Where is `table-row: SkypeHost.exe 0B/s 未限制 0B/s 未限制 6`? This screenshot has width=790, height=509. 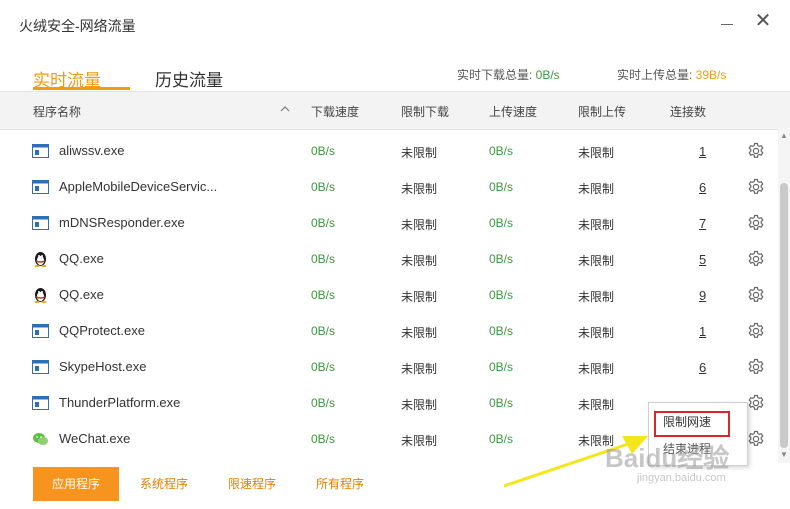 table-row: SkypeHost.exe 0B/s 未限制 0B/s 未限制 6 is located at coordinates (389, 367).